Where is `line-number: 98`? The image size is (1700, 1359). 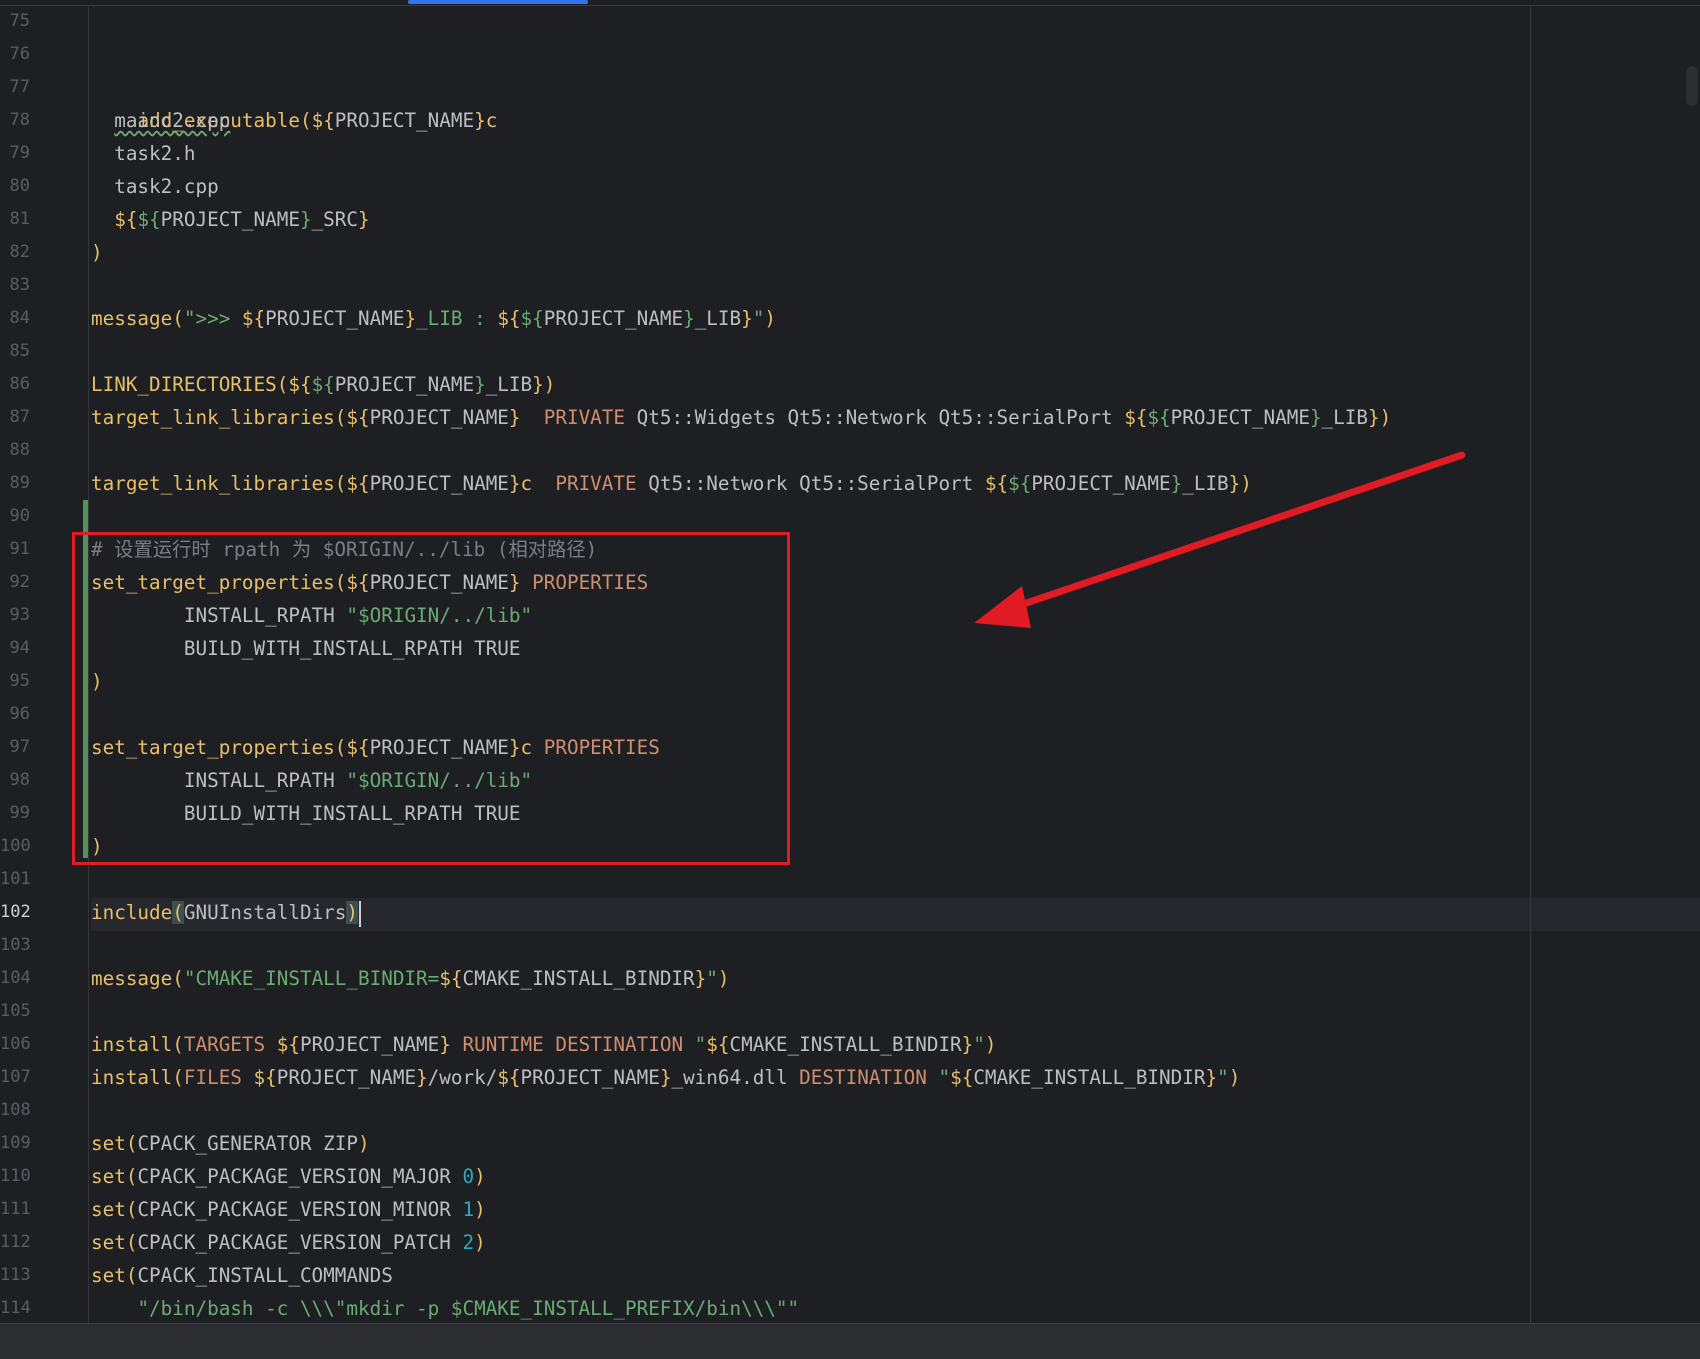 line-number: 98 is located at coordinates (15, 780).